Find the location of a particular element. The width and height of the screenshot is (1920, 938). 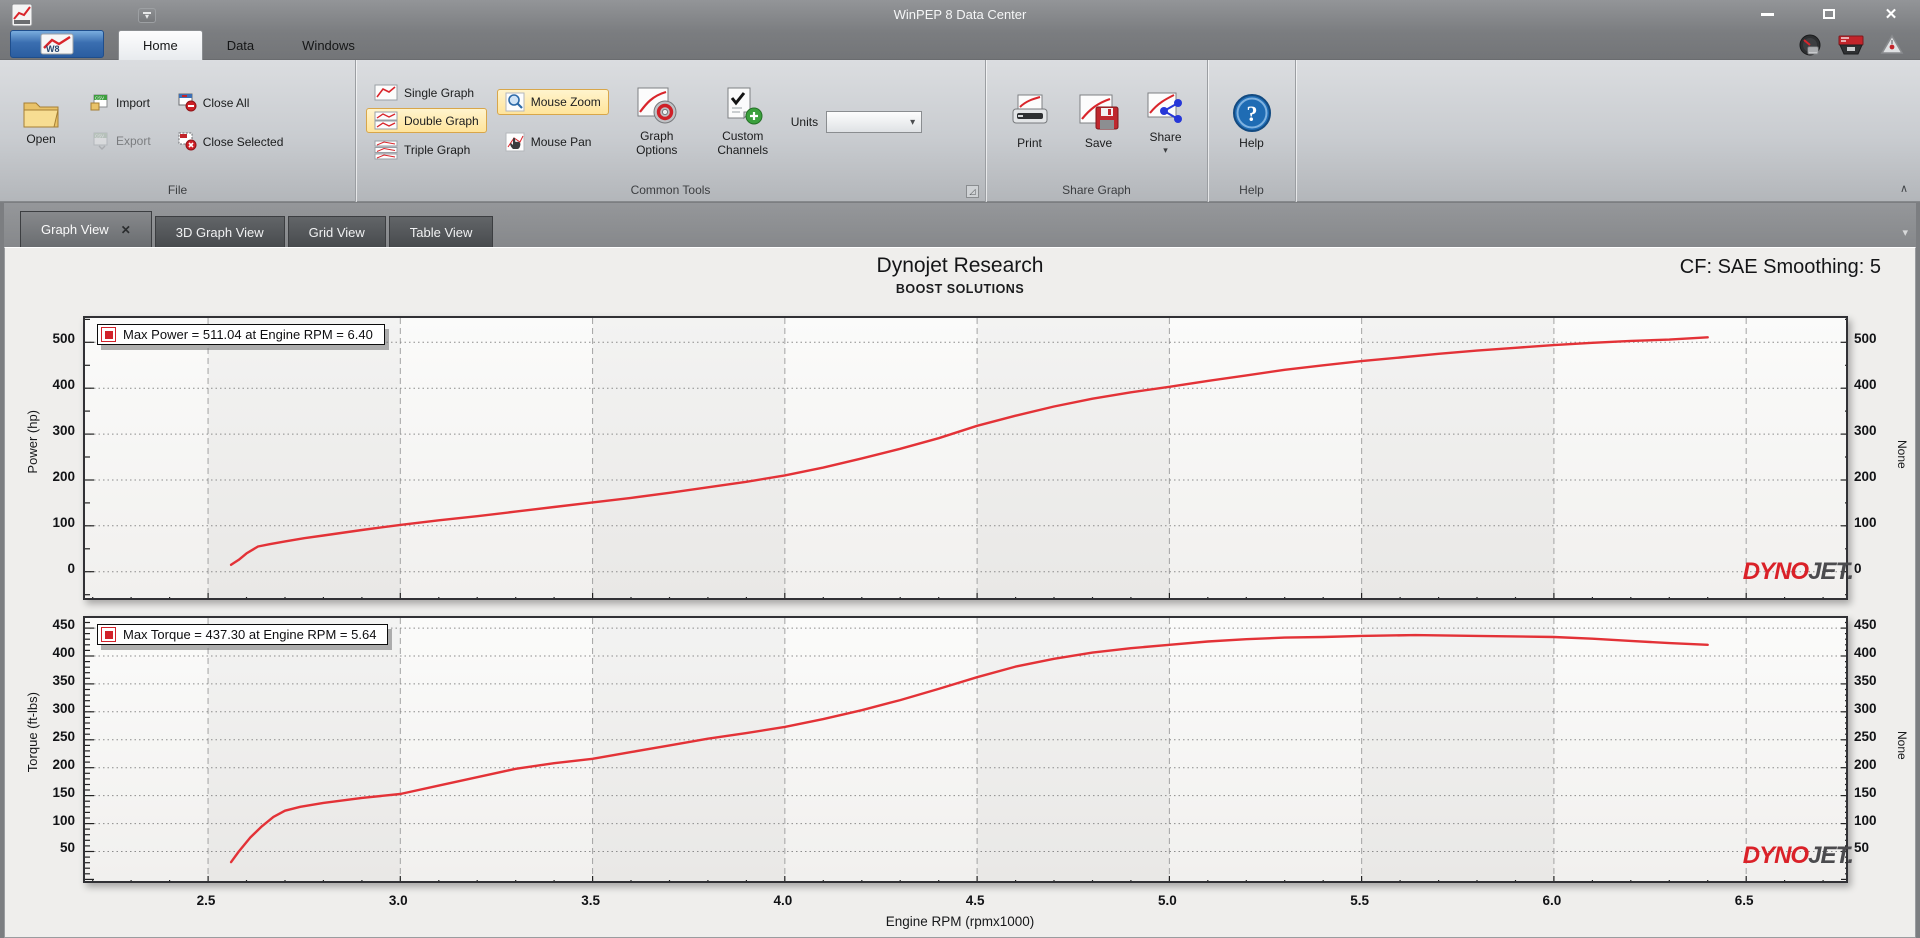

share-icon is located at coordinates (1164, 107).